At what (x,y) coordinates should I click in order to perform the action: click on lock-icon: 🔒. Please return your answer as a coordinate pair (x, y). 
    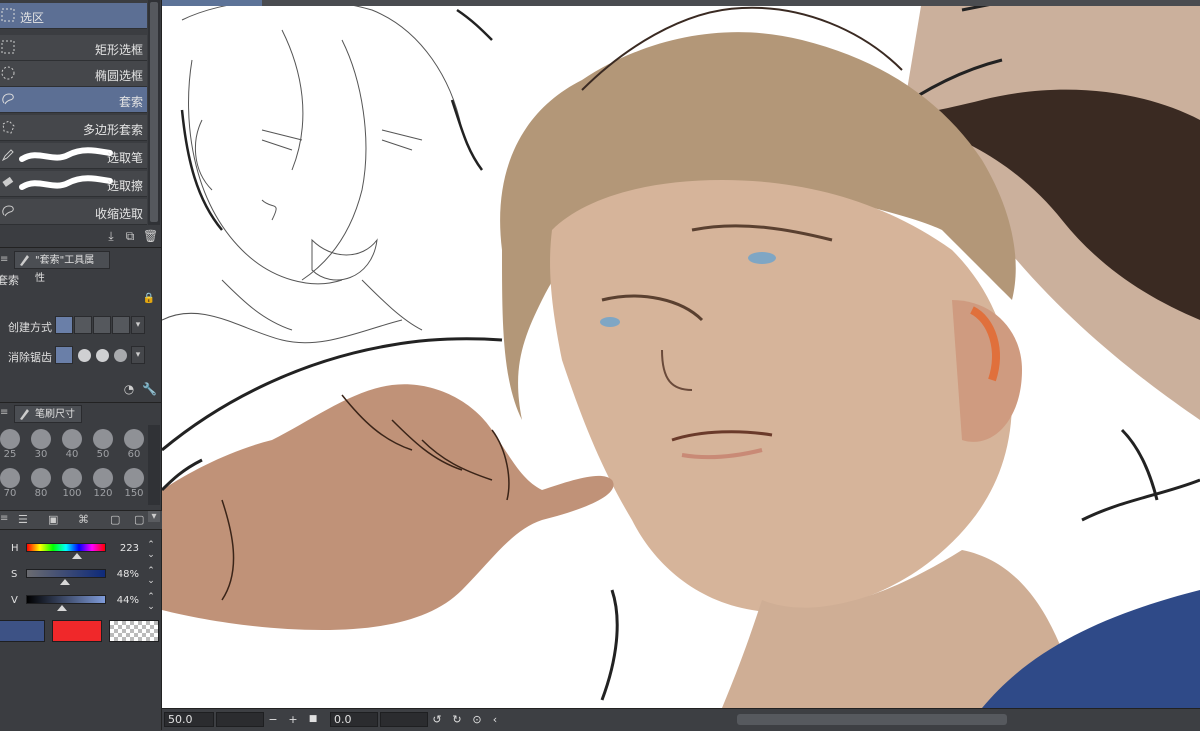
    Looking at the image, I should click on (149, 299).